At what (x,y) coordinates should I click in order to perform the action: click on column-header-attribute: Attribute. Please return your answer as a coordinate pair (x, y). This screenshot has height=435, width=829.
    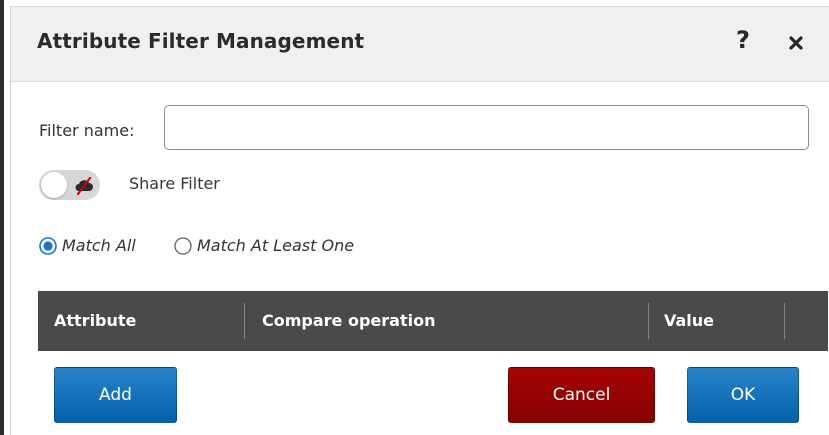
    Looking at the image, I should click on (95, 321).